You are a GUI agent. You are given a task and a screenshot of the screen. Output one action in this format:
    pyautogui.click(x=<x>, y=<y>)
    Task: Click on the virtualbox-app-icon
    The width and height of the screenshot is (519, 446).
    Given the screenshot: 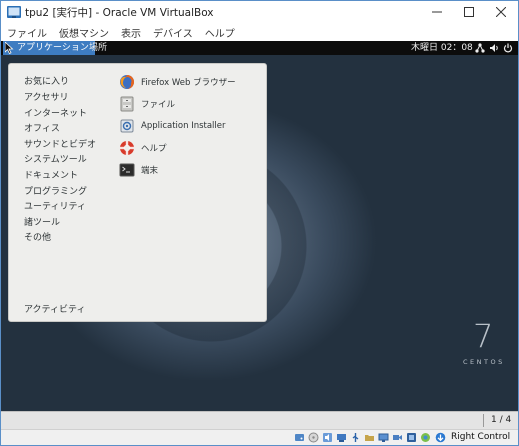 What is the action you would take?
    pyautogui.click(x=14, y=12)
    